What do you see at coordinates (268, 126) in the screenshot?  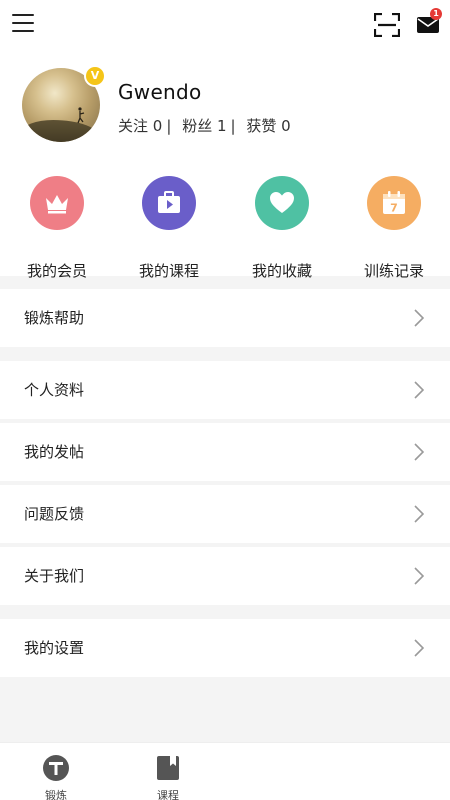 I see `likes-stat: 获赞 0` at bounding box center [268, 126].